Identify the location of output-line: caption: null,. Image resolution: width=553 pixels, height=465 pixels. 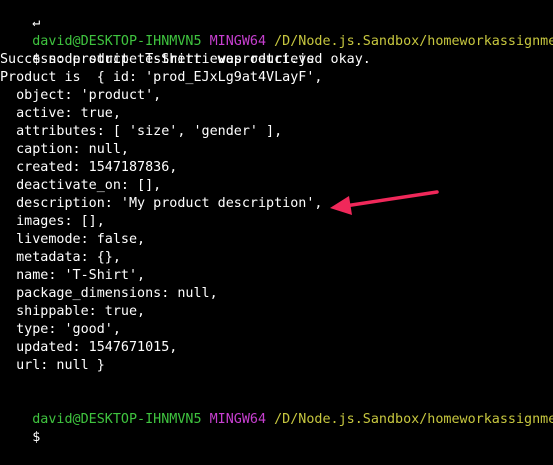
(64, 149).